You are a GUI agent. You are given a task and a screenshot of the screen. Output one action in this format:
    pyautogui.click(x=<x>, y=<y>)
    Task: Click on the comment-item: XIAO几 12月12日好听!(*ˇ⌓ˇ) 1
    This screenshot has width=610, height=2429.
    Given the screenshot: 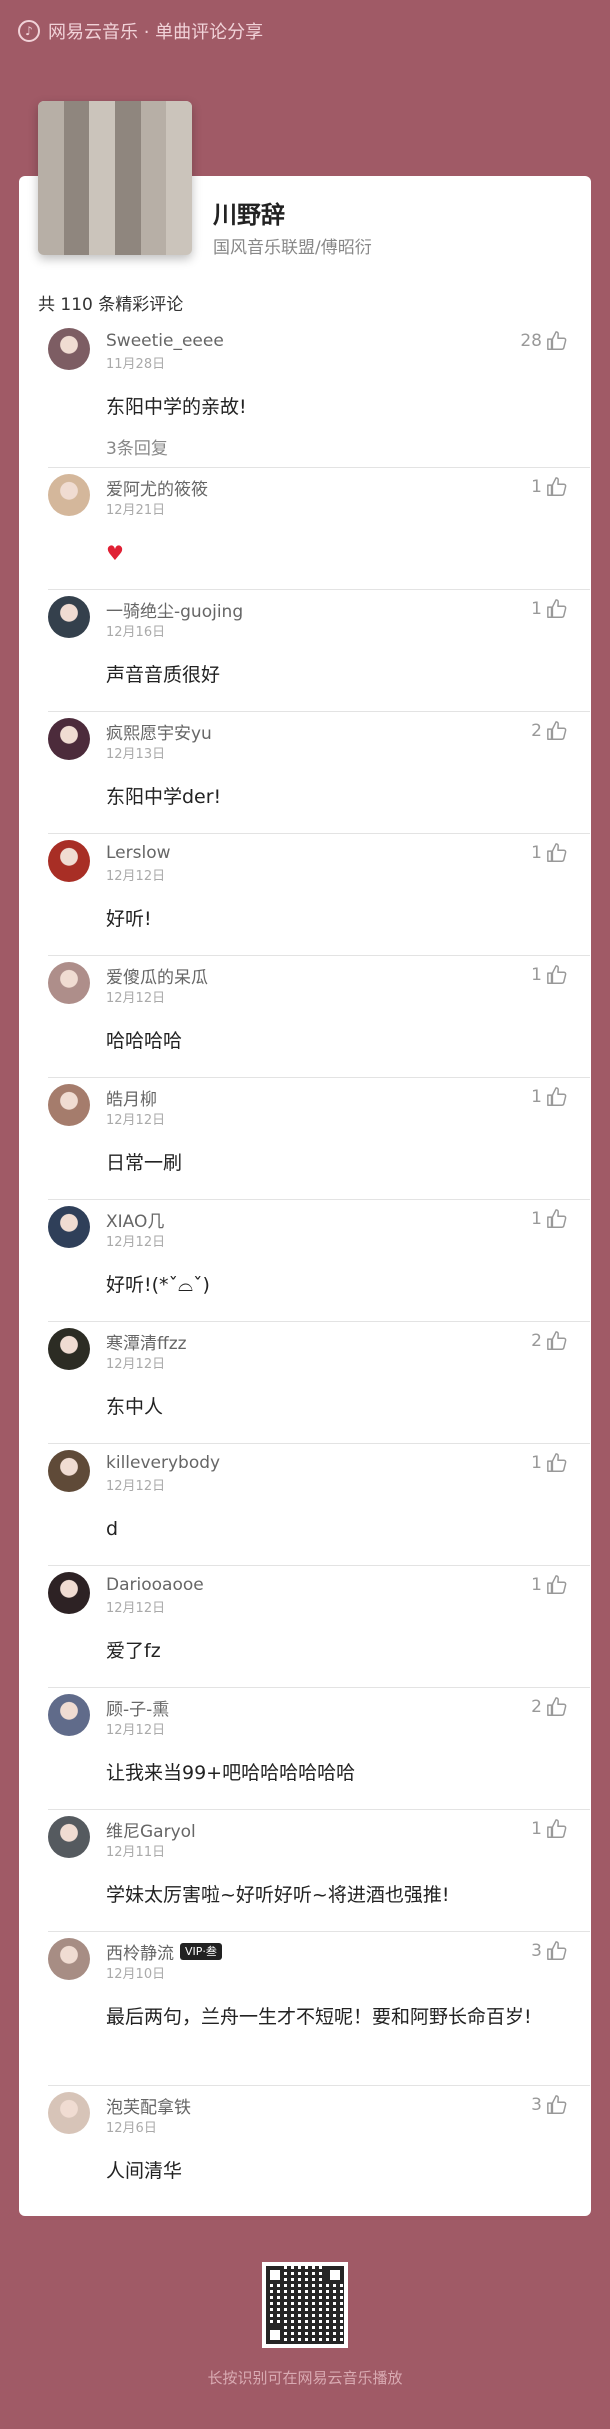 What is the action you would take?
    pyautogui.click(x=319, y=1261)
    